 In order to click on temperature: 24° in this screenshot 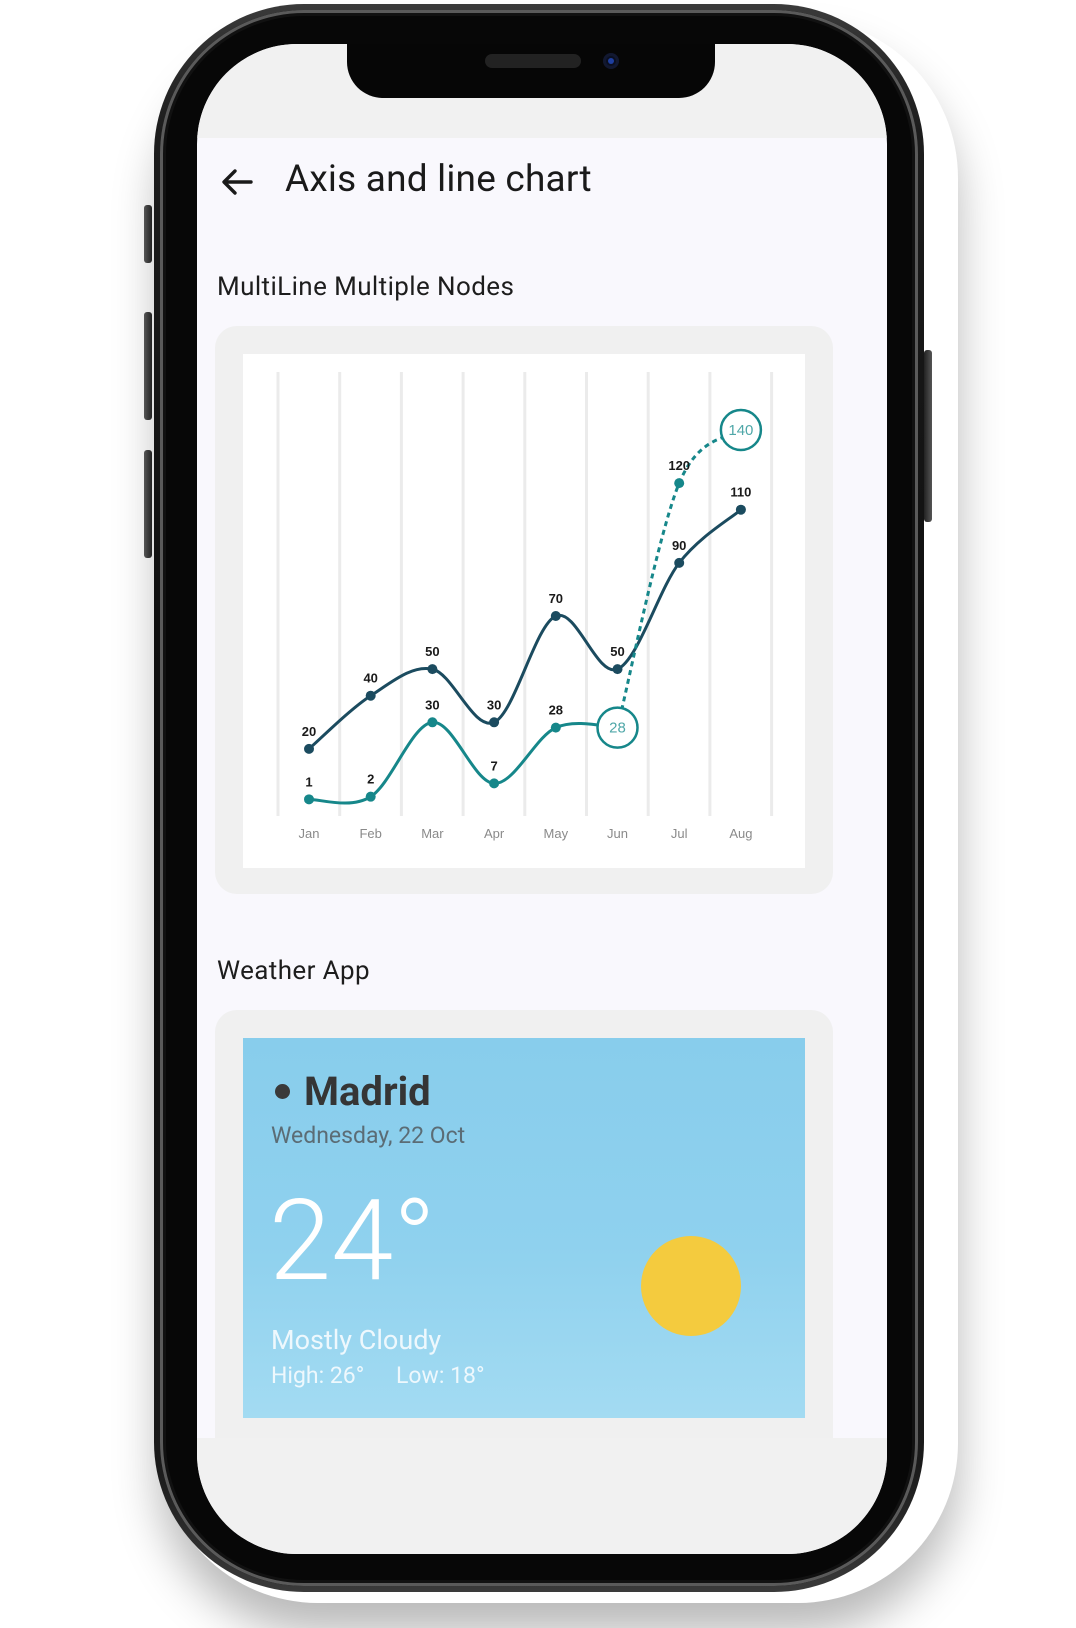, I will do `click(352, 1241)`.